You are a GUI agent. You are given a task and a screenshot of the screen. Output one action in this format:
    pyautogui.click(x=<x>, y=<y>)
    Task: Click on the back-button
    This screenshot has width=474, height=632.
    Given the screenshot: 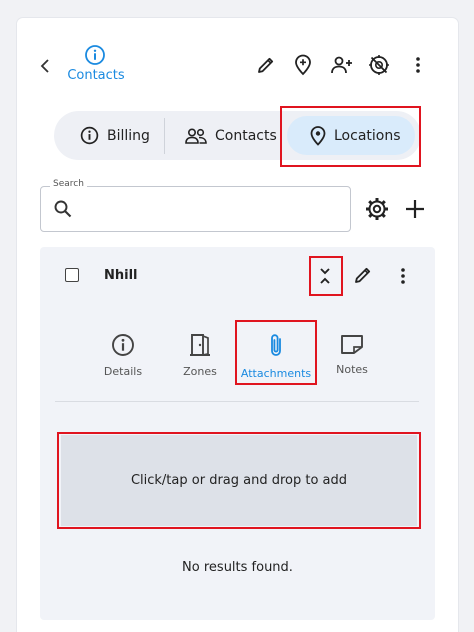 What is the action you would take?
    pyautogui.click(x=45, y=66)
    